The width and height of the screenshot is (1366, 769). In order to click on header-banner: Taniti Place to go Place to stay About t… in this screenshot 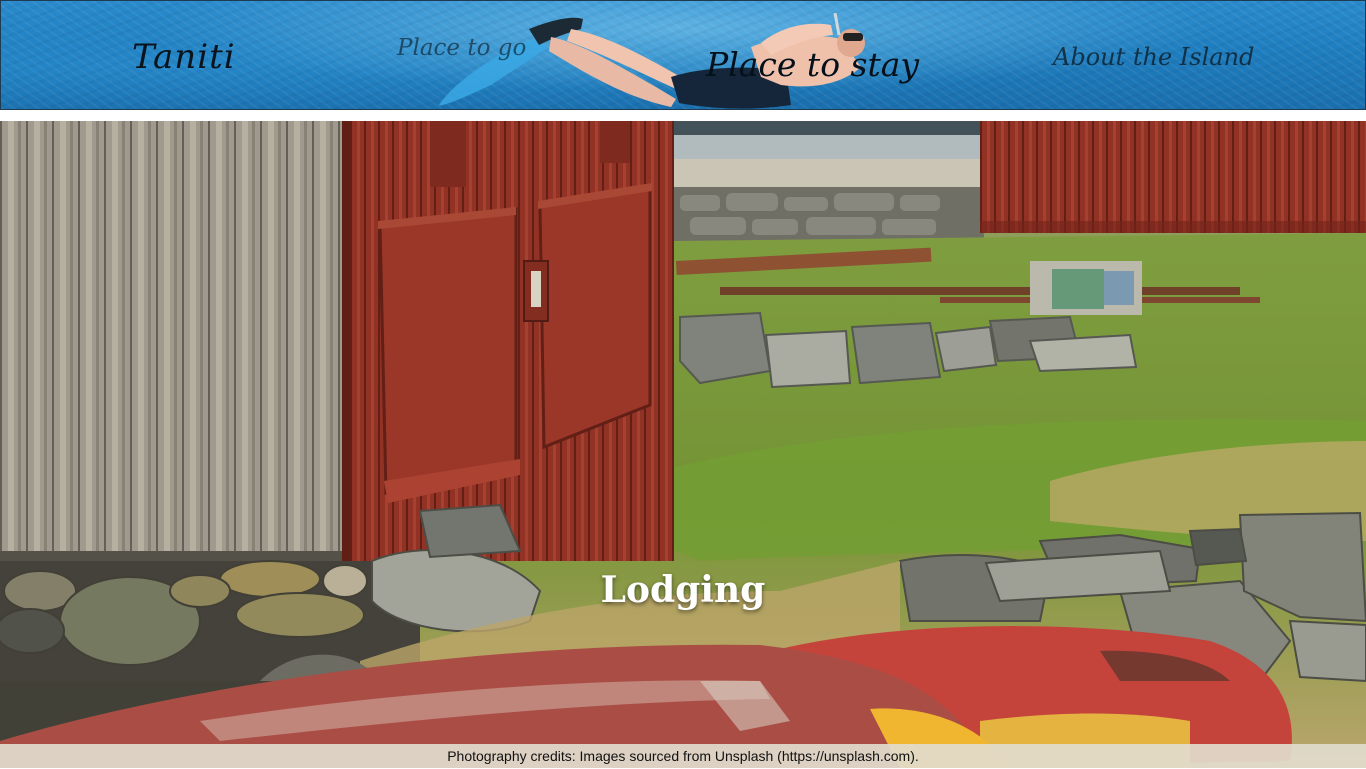, I will do `click(683, 55)`.